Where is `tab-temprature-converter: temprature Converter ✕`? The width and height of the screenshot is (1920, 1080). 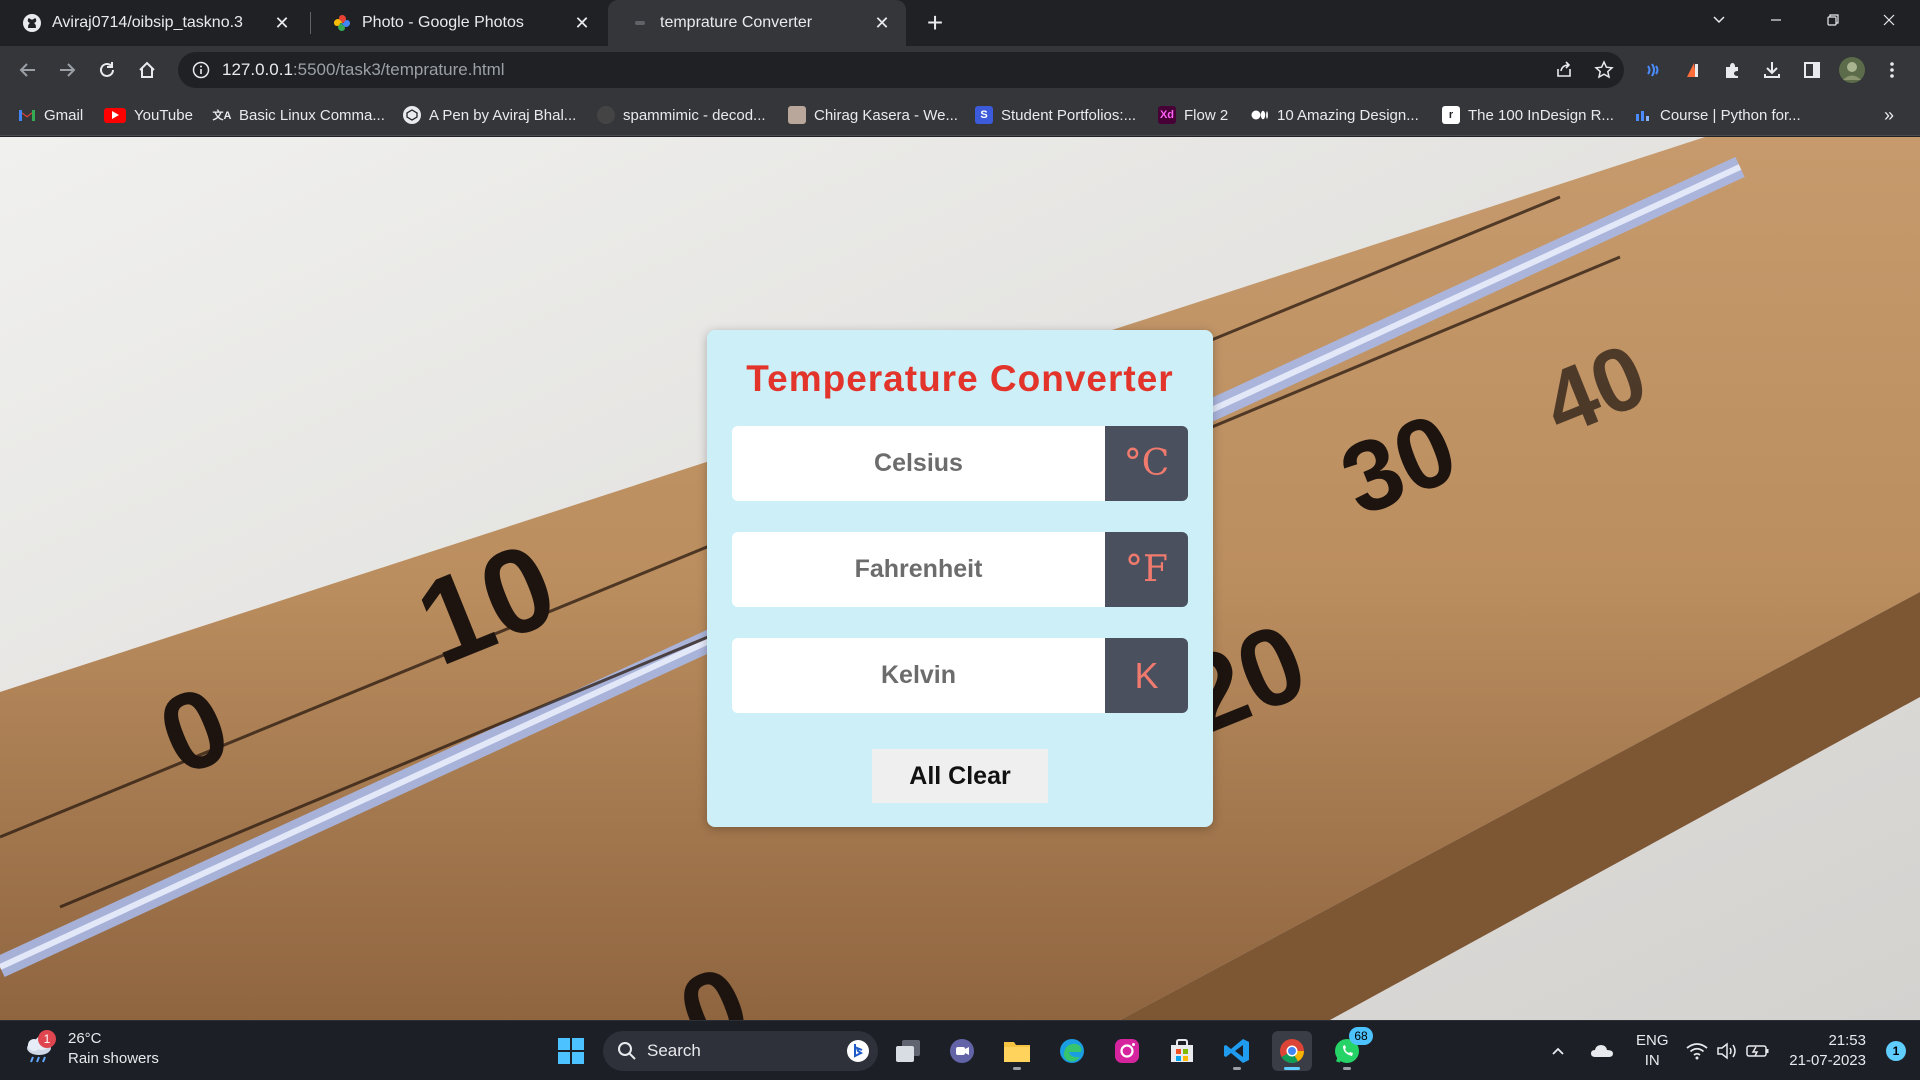 tab-temprature-converter: temprature Converter ✕ is located at coordinates (757, 23).